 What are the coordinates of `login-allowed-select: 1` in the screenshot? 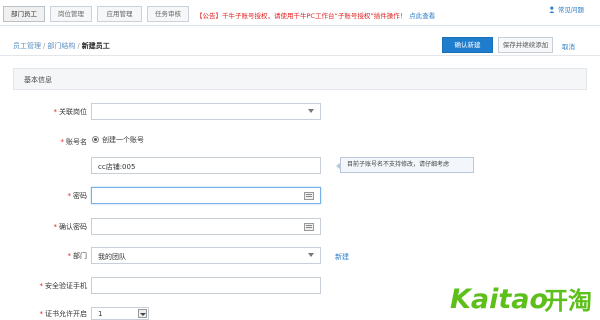 It's located at (120, 313).